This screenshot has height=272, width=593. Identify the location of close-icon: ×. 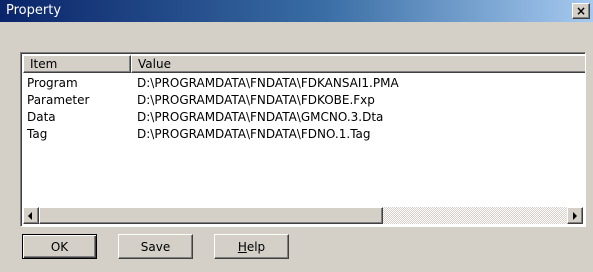
(581, 11).